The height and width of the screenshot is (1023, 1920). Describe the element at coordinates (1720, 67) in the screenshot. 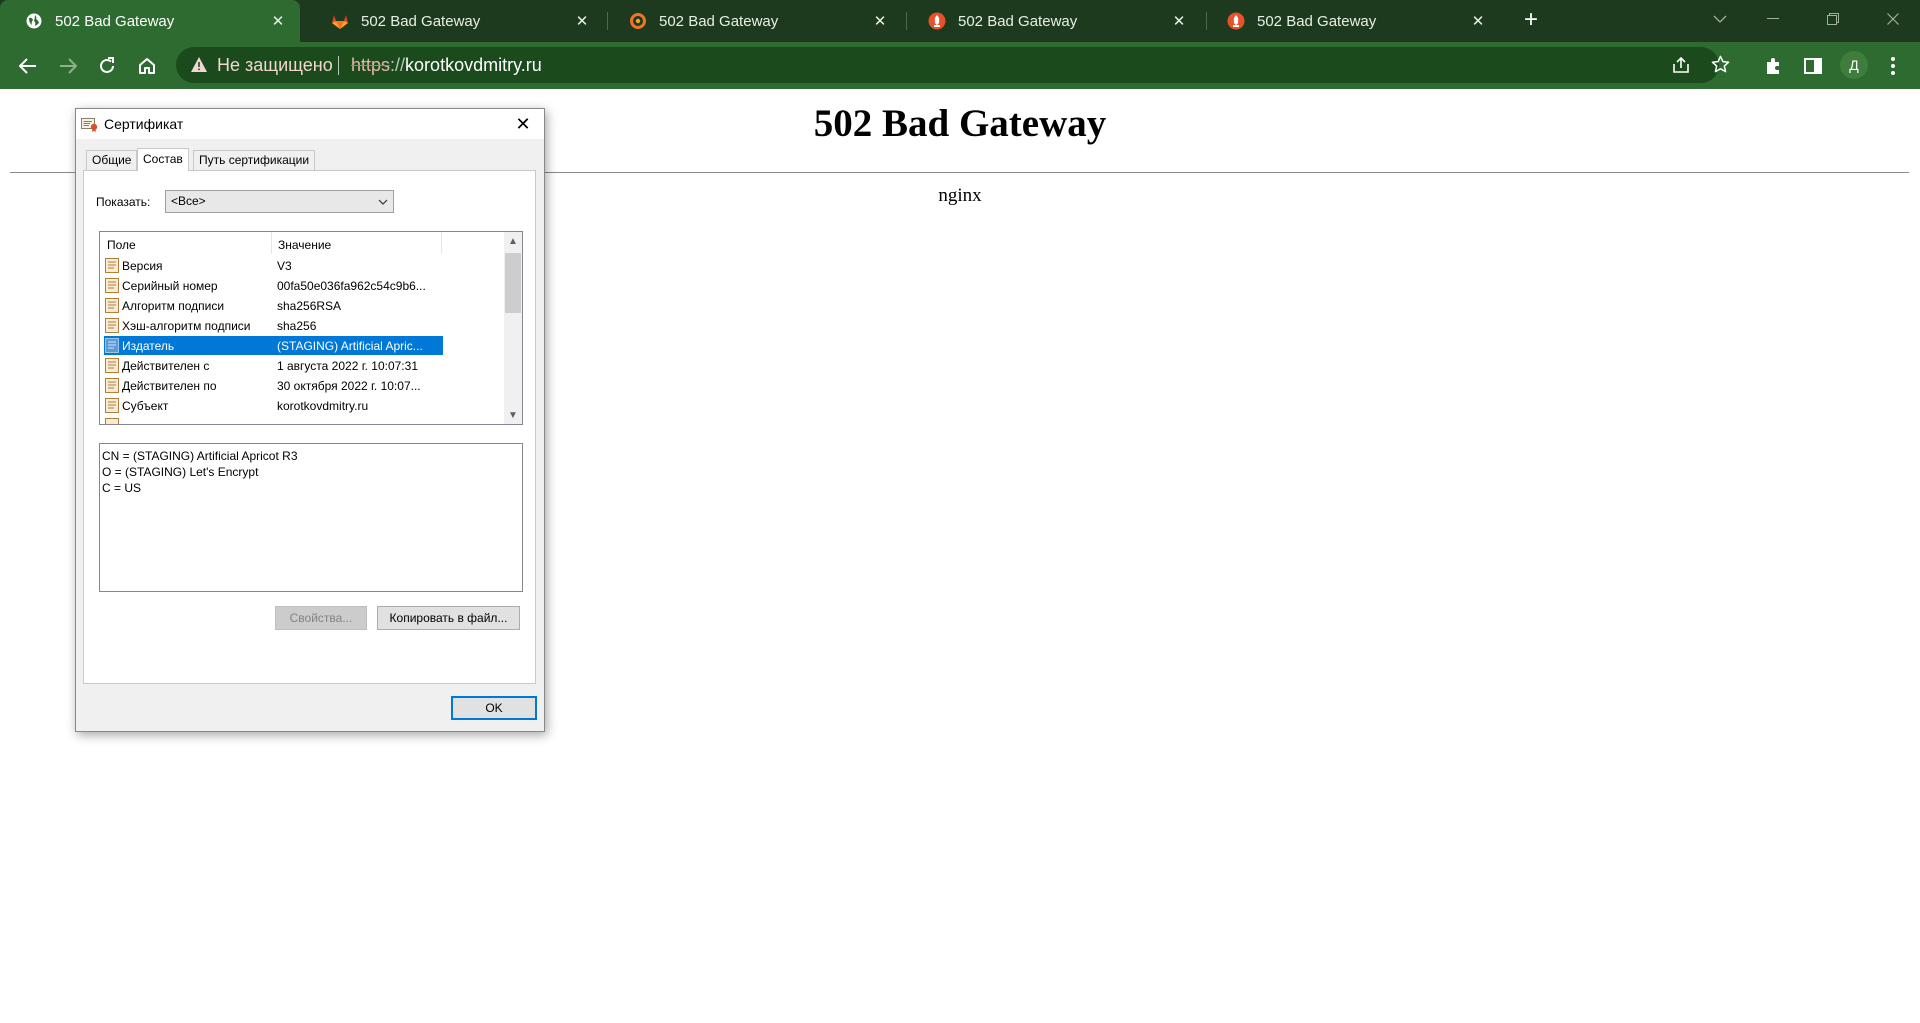

I see `bookmark-star-icon` at that location.